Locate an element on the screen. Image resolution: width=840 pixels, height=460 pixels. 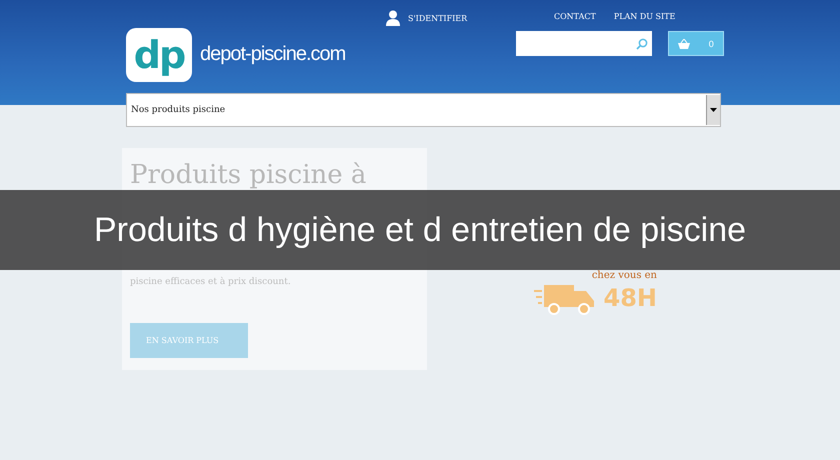
logo-text: depot-piscine.com is located at coordinates (273, 54).